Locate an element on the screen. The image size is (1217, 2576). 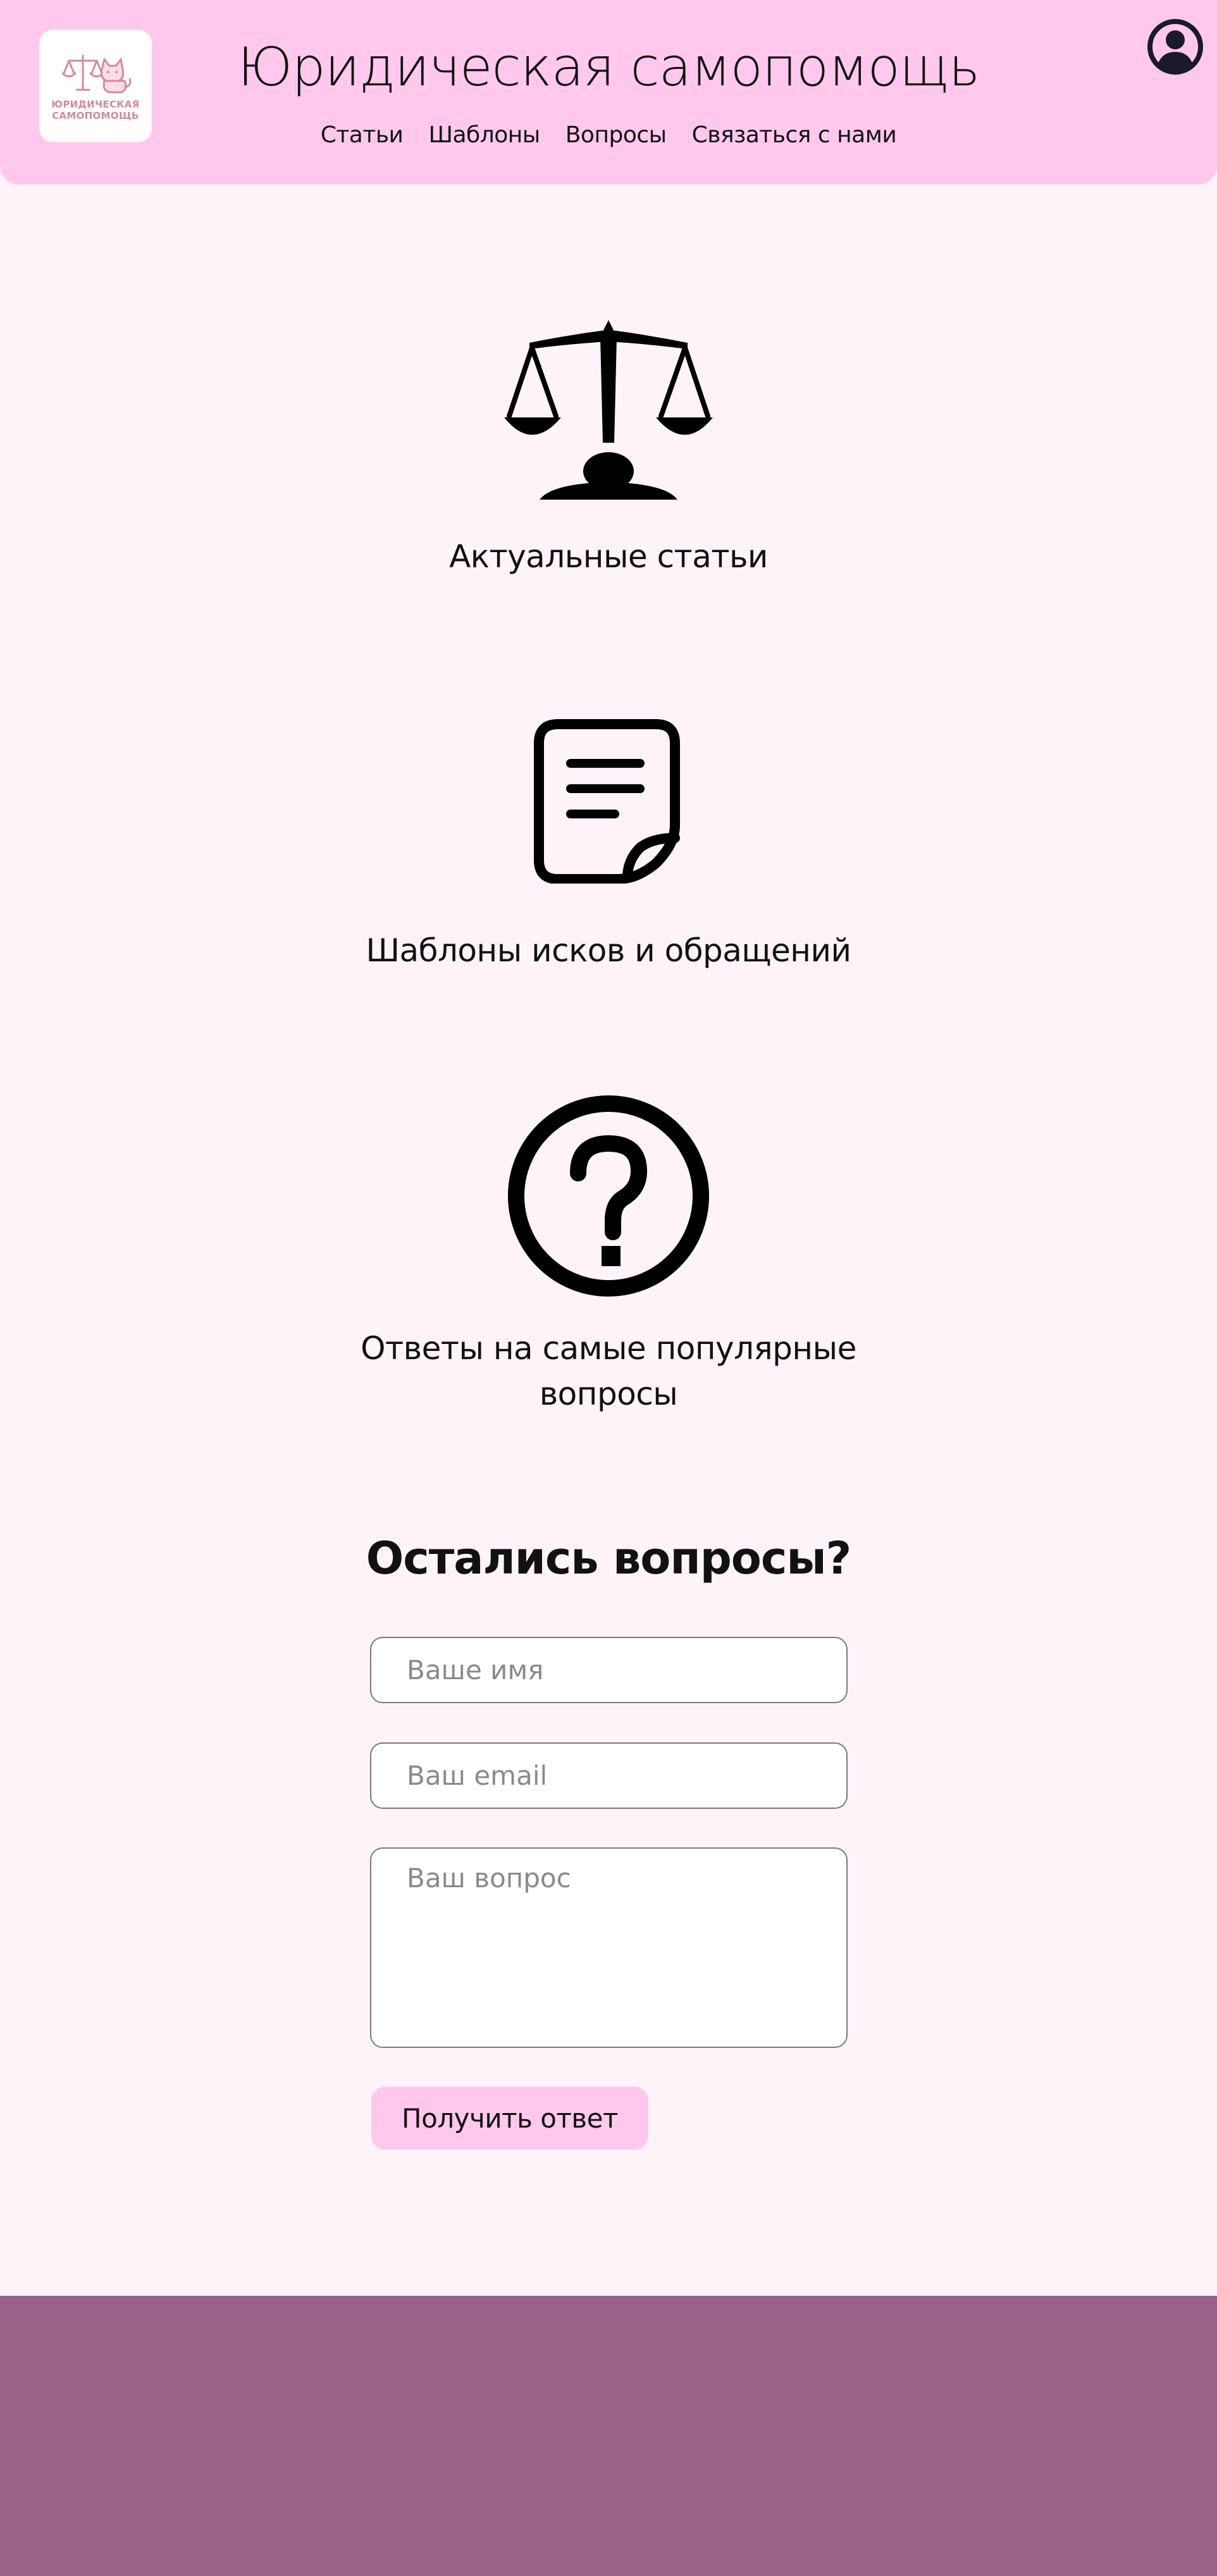
scales-icon is located at coordinates (608, 410).